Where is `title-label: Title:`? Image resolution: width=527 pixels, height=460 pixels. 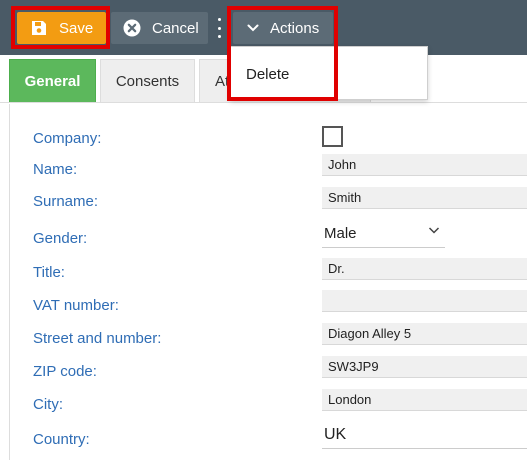 title-label: Title: is located at coordinates (49, 272).